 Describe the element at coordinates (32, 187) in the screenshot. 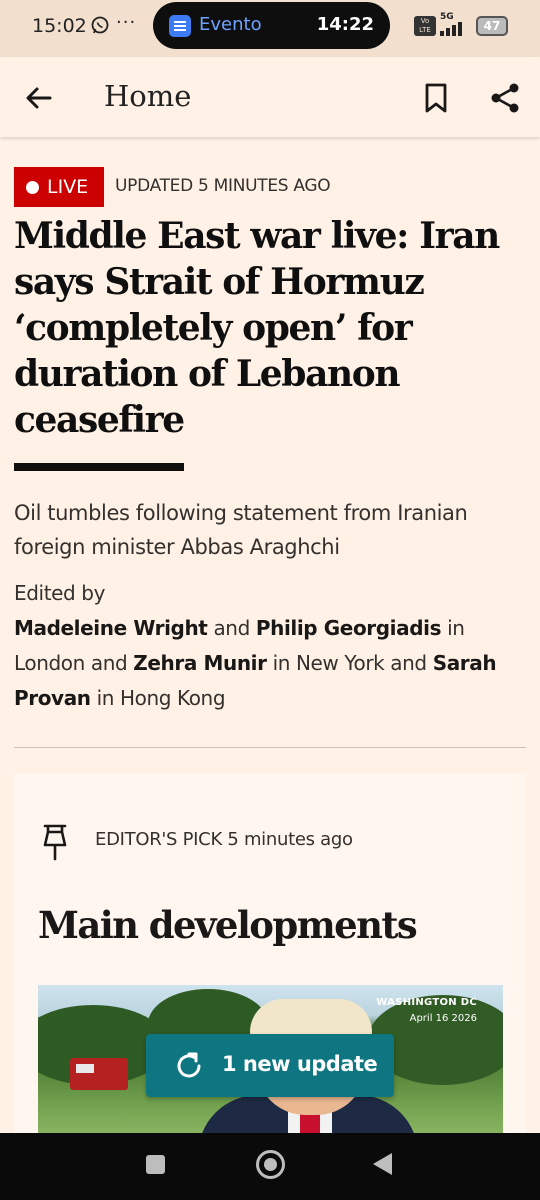

I see `live-dot-icon` at that location.